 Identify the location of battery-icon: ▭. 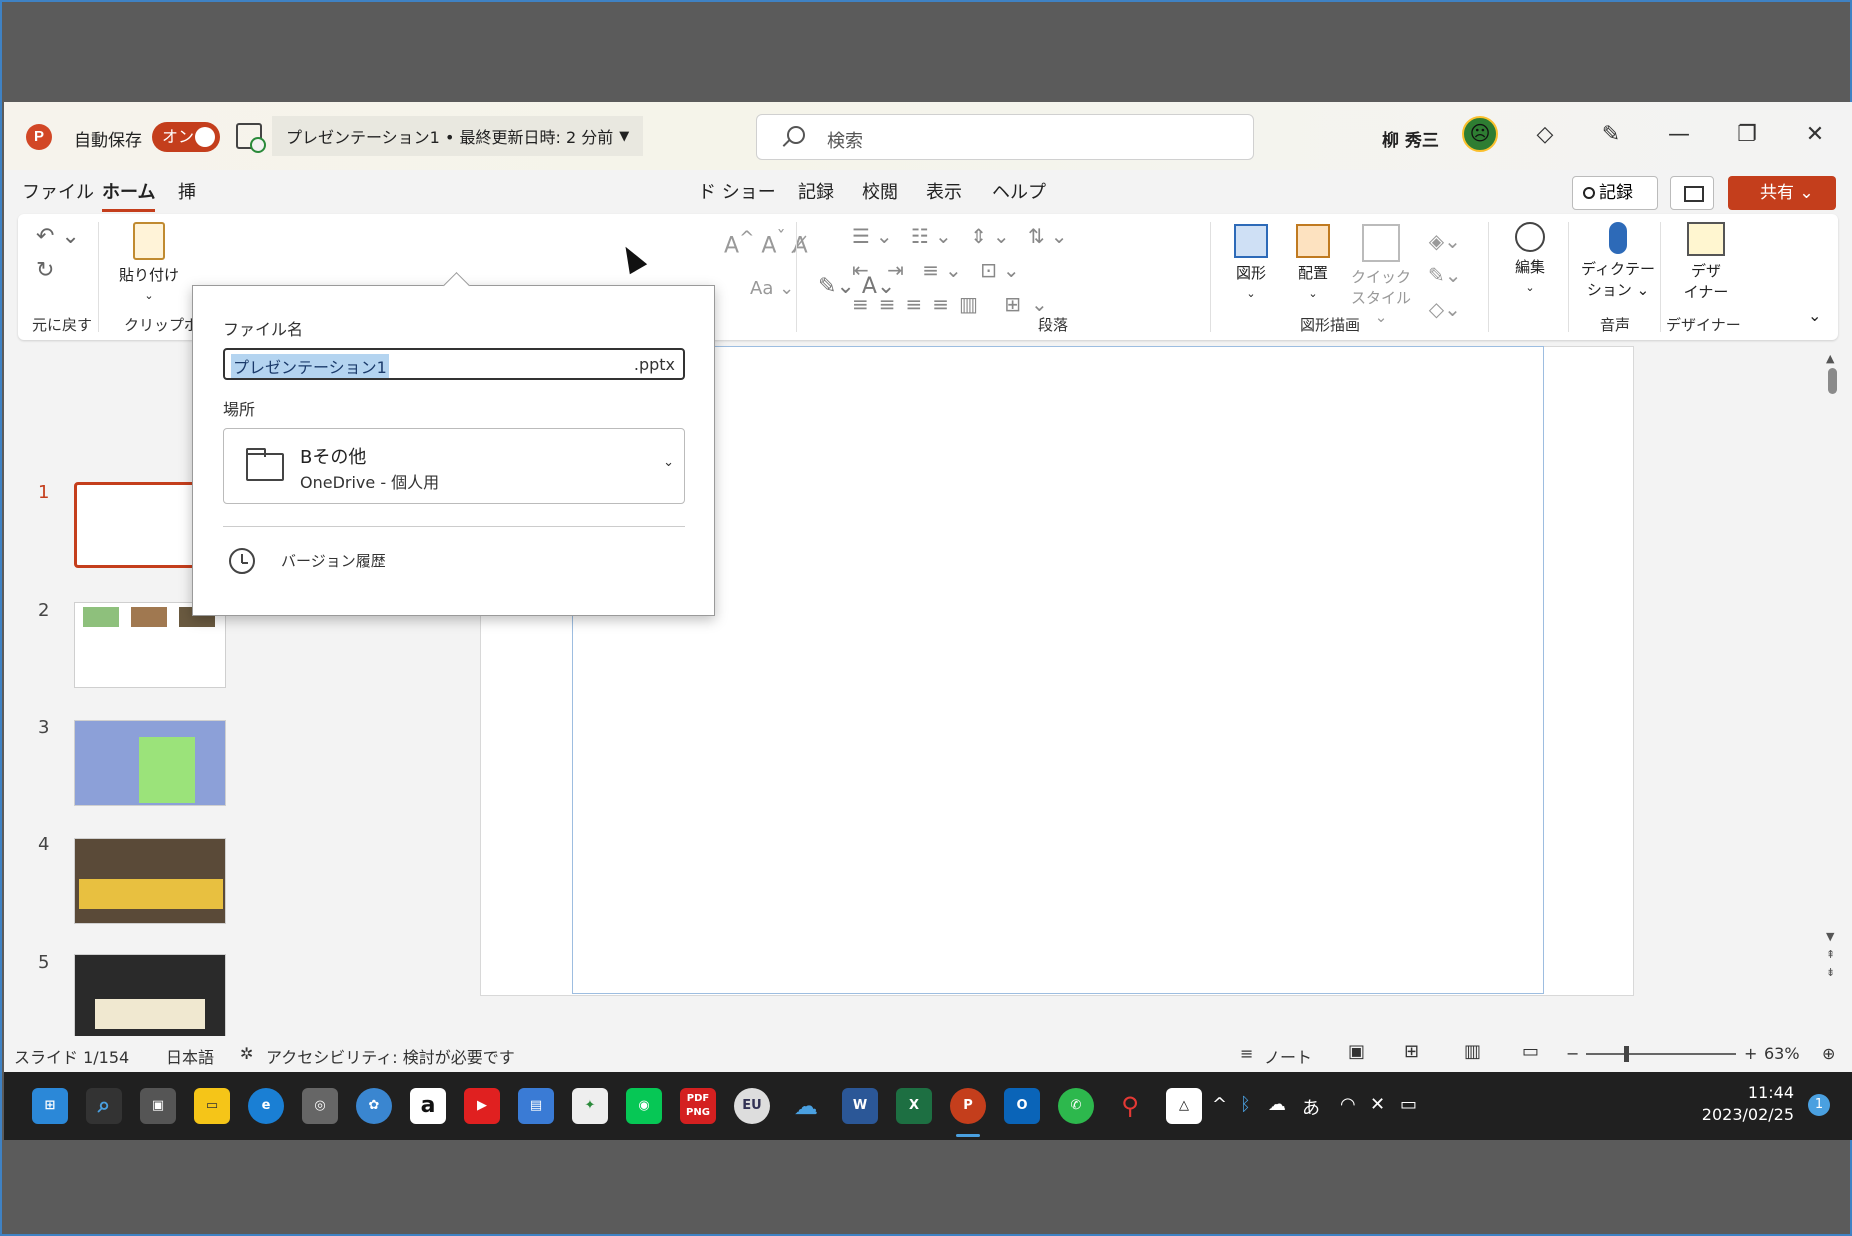
(1408, 1104).